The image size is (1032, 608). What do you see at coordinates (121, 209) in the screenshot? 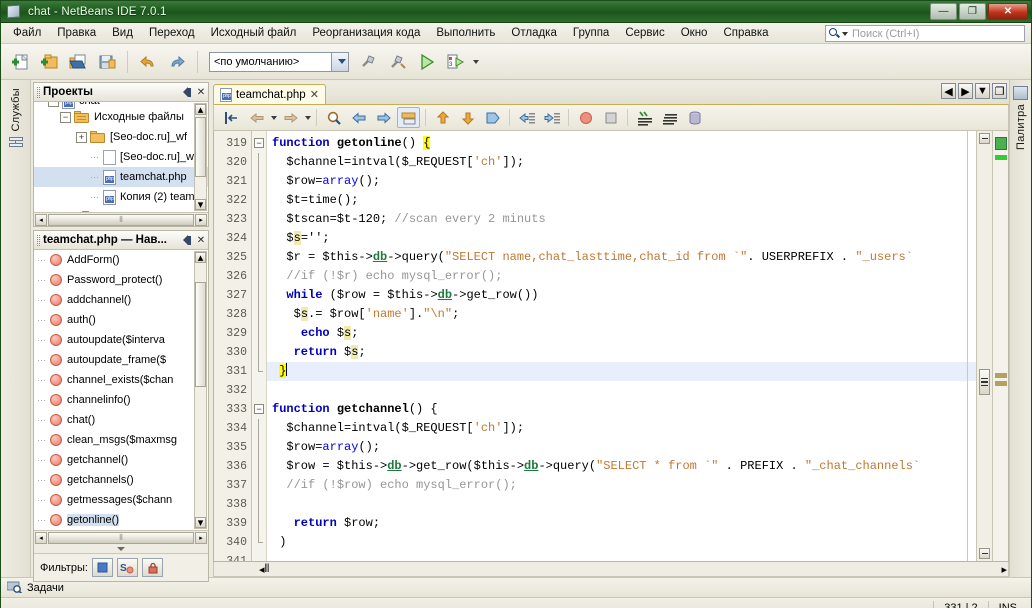
I see `tree-node-include-path: ⋯ Путь к include` at bounding box center [121, 209].